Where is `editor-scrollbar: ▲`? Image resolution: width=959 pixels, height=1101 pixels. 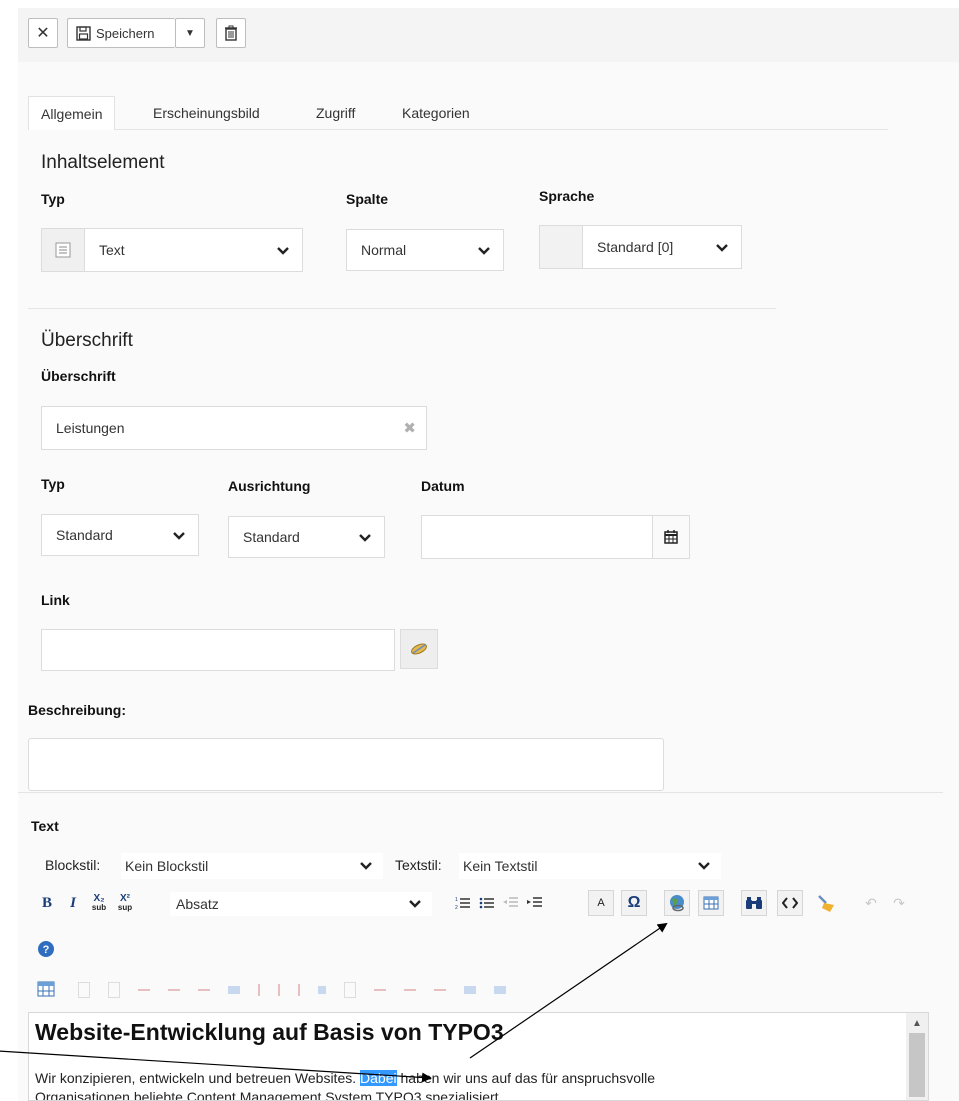 editor-scrollbar: ▲ is located at coordinates (917, 1056).